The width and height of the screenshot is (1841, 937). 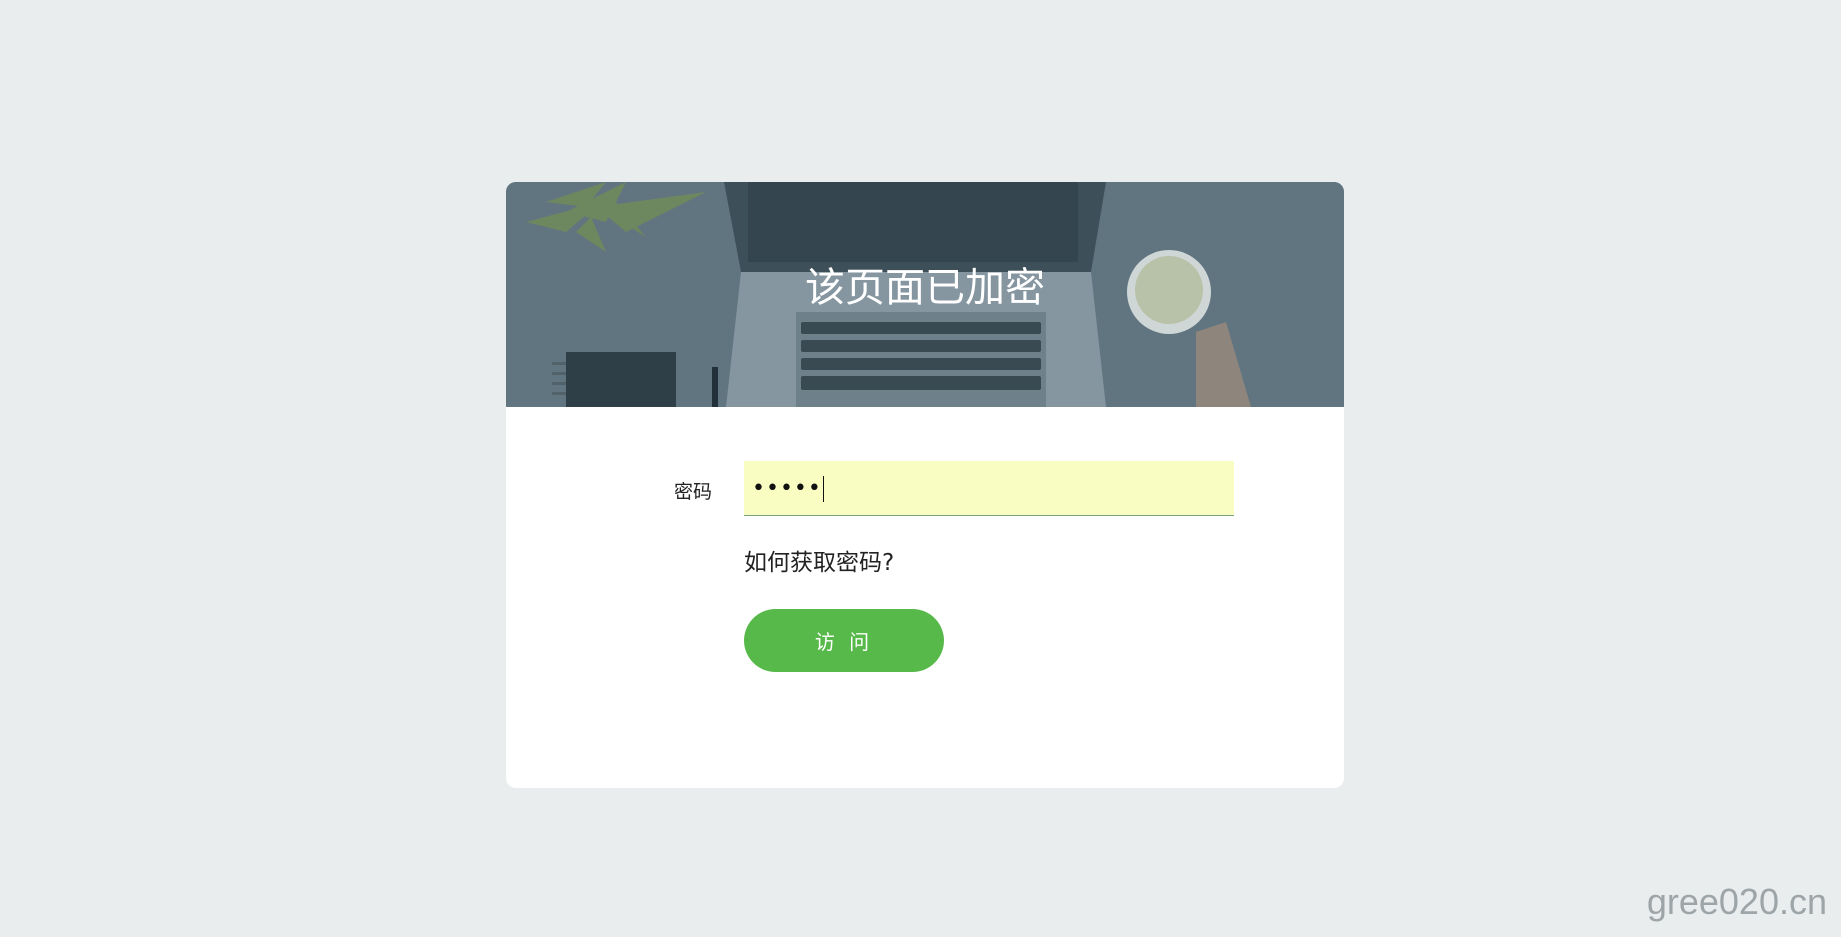 What do you see at coordinates (1736, 901) in the screenshot?
I see `watermark: gree020.cn` at bounding box center [1736, 901].